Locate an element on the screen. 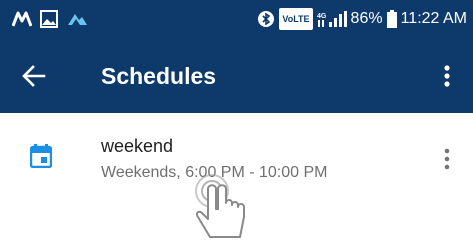  bluetooth-icon is located at coordinates (266, 19).